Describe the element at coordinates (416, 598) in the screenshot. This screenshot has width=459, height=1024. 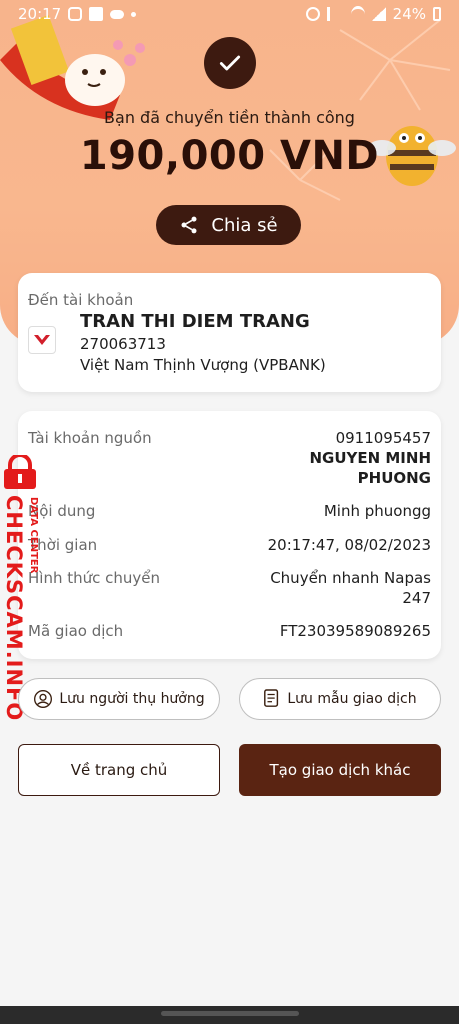
I see `transfer-method-line2: 247` at that location.